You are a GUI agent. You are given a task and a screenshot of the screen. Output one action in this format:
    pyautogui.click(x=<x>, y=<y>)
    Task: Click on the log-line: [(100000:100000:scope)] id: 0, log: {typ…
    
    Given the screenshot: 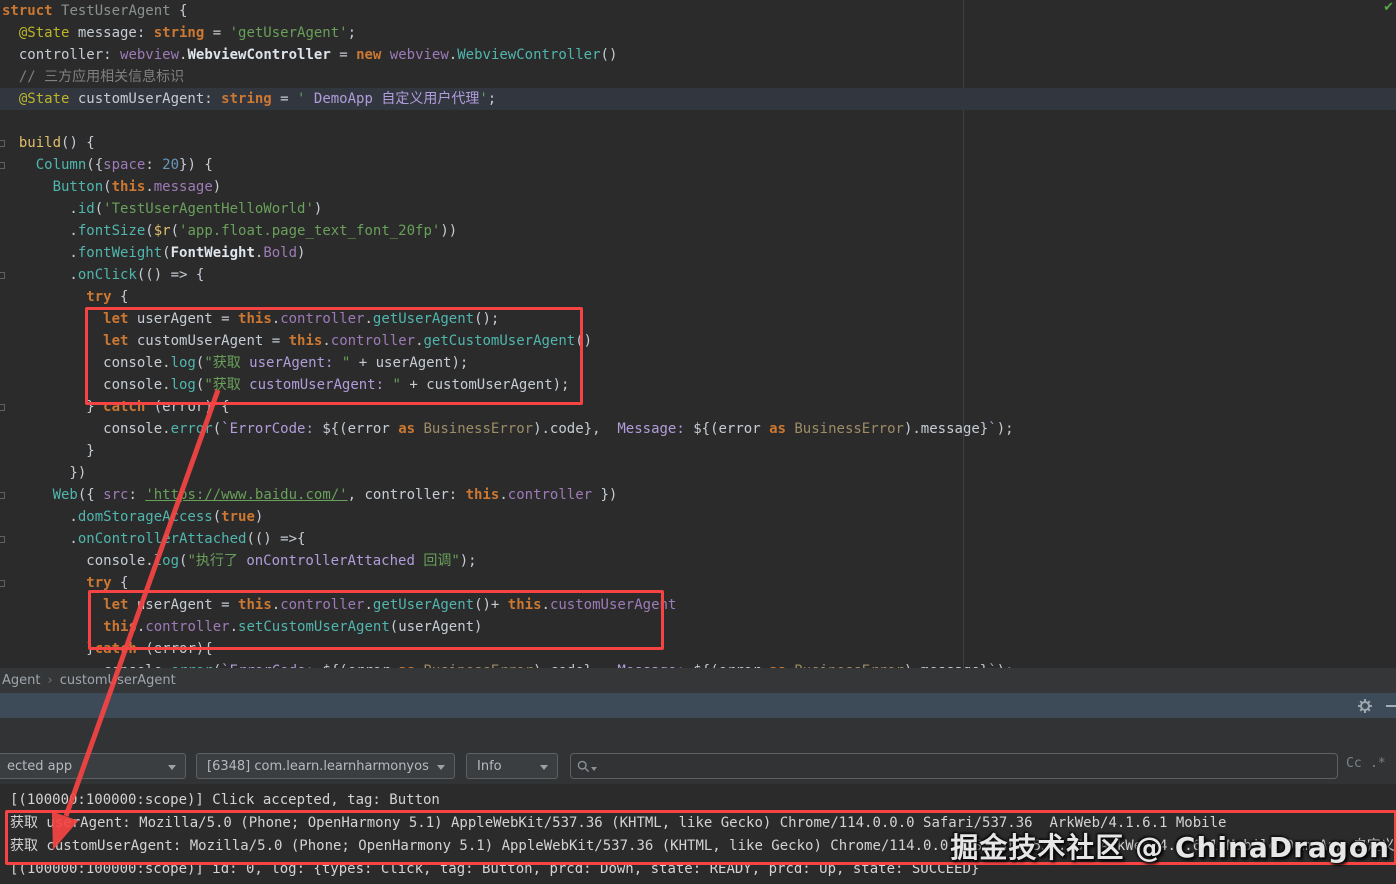 What is the action you would take?
    pyautogui.click(x=495, y=869)
    